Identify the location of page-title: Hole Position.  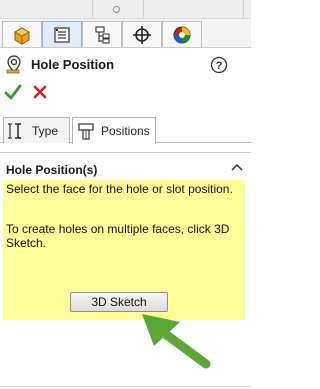
(73, 64).